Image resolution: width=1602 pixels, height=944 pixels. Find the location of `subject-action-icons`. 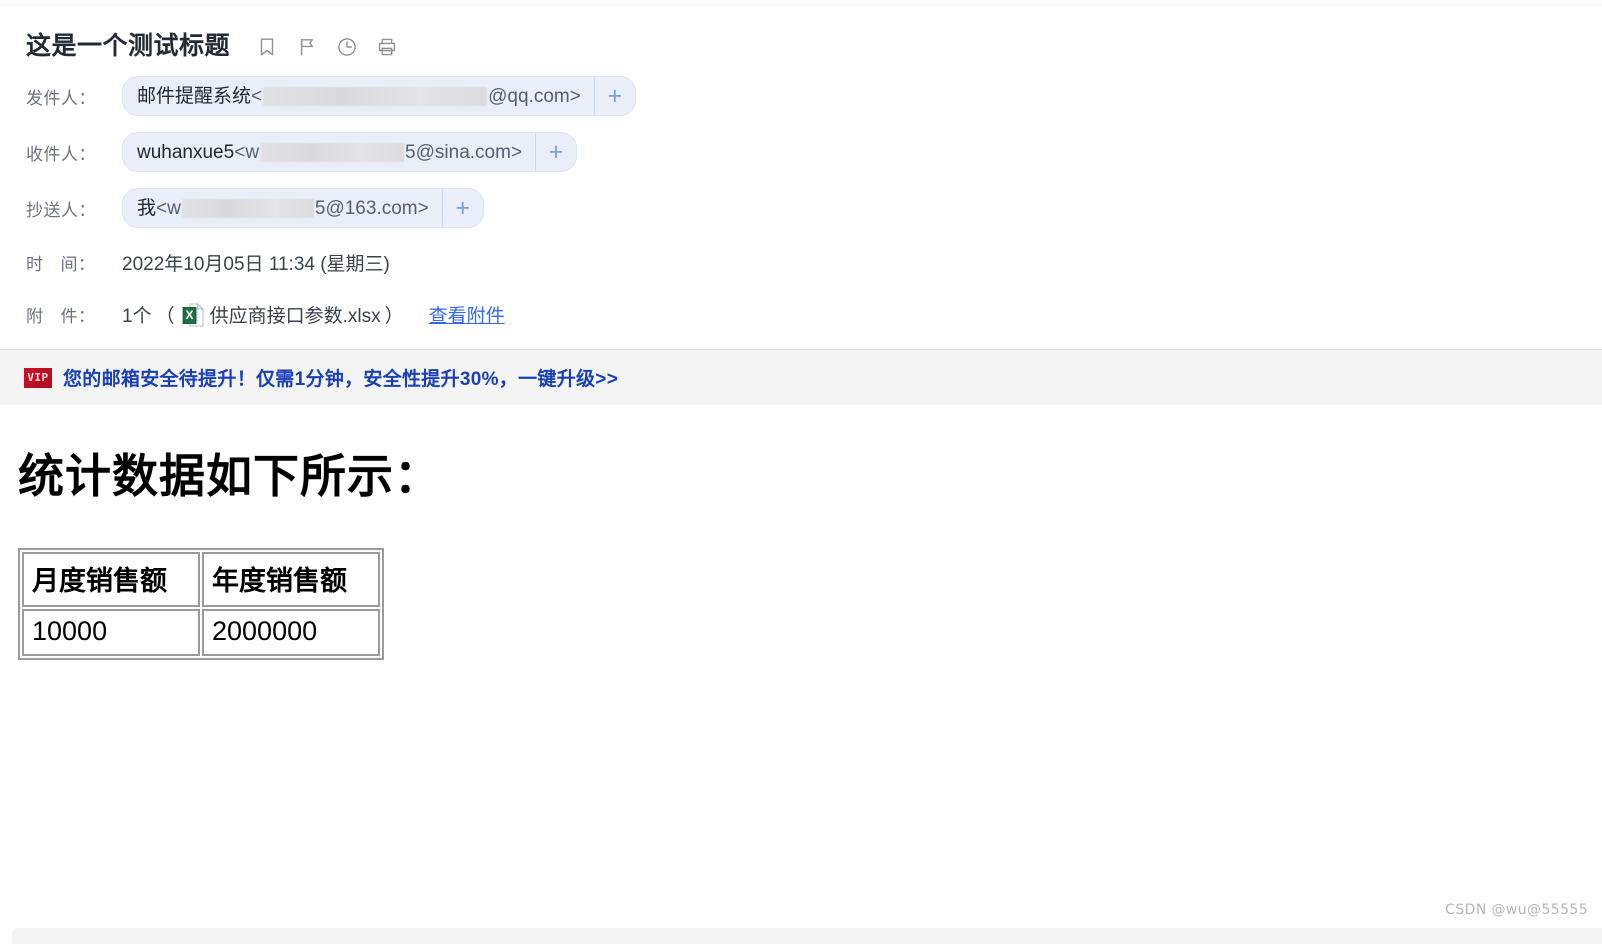

subject-action-icons is located at coordinates (327, 46).